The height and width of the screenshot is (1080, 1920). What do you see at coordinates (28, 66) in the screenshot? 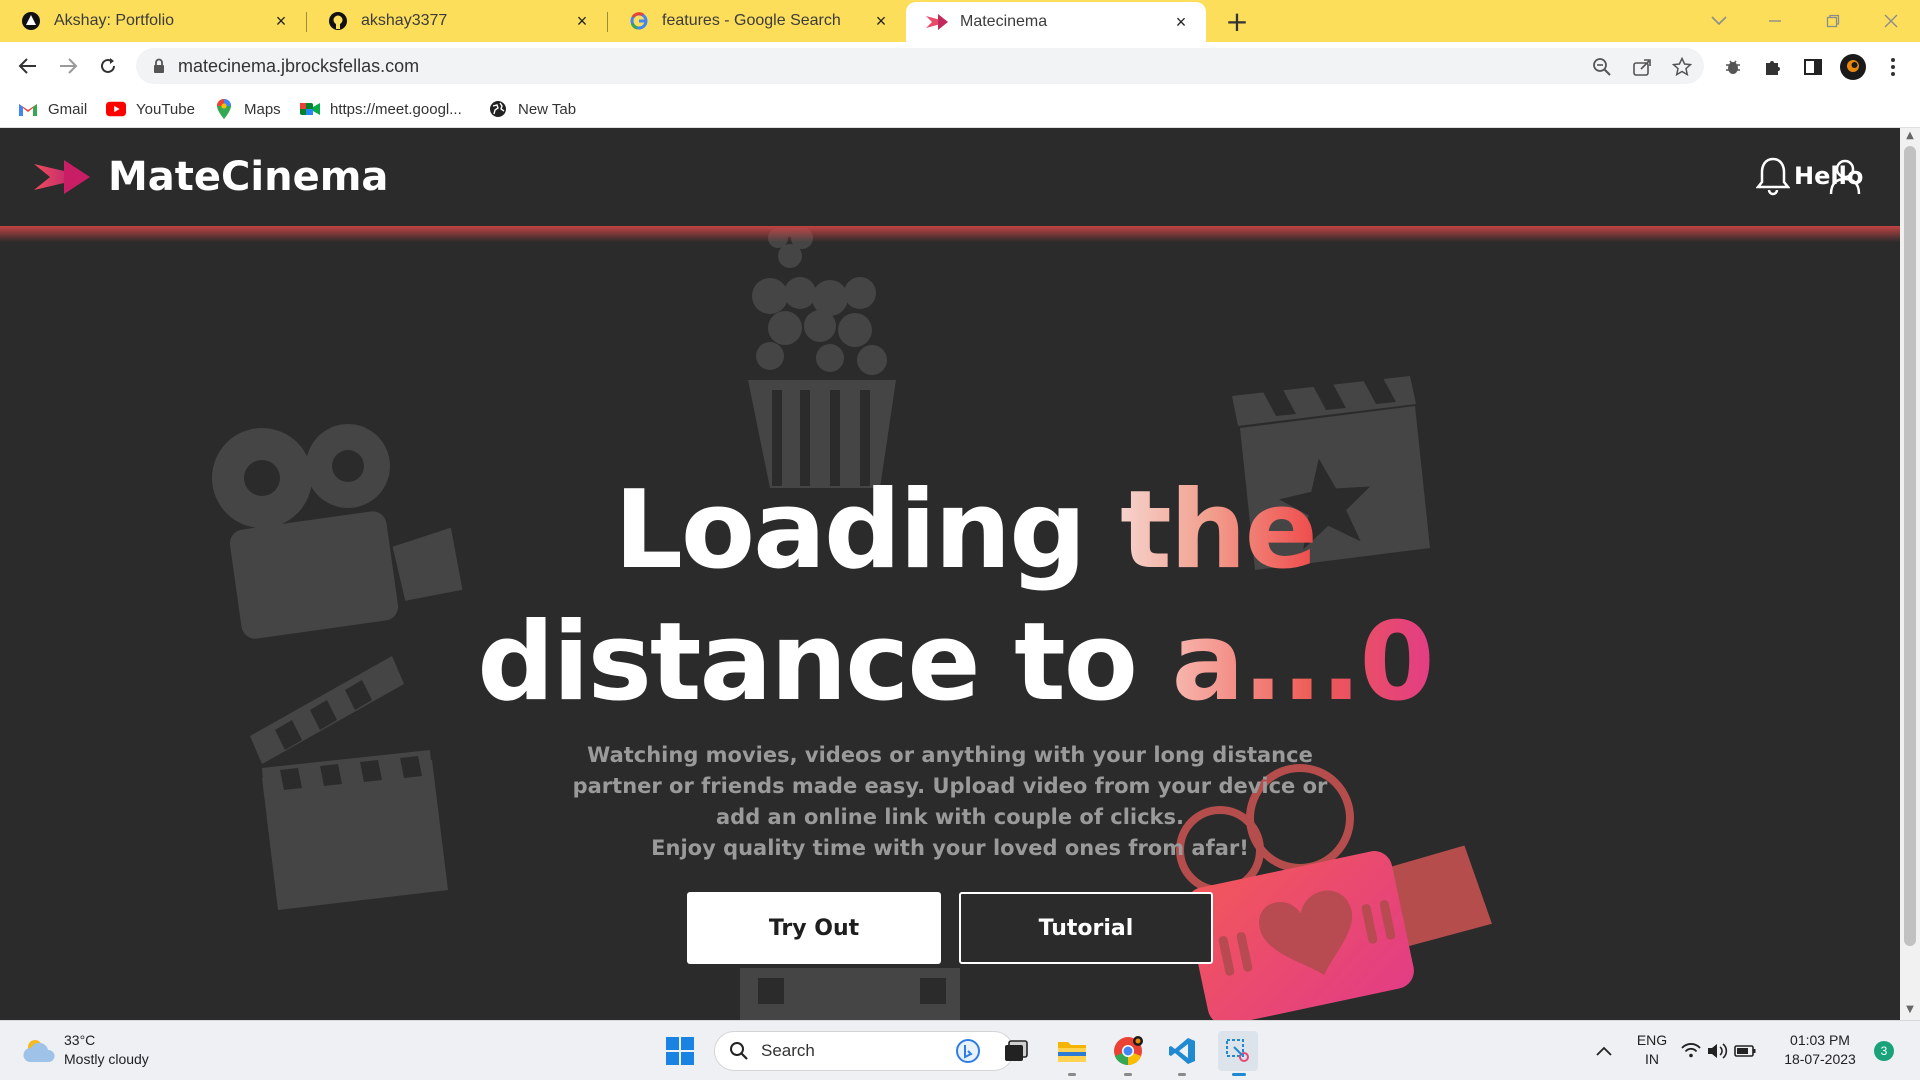
I see `back-arrow-icon` at bounding box center [28, 66].